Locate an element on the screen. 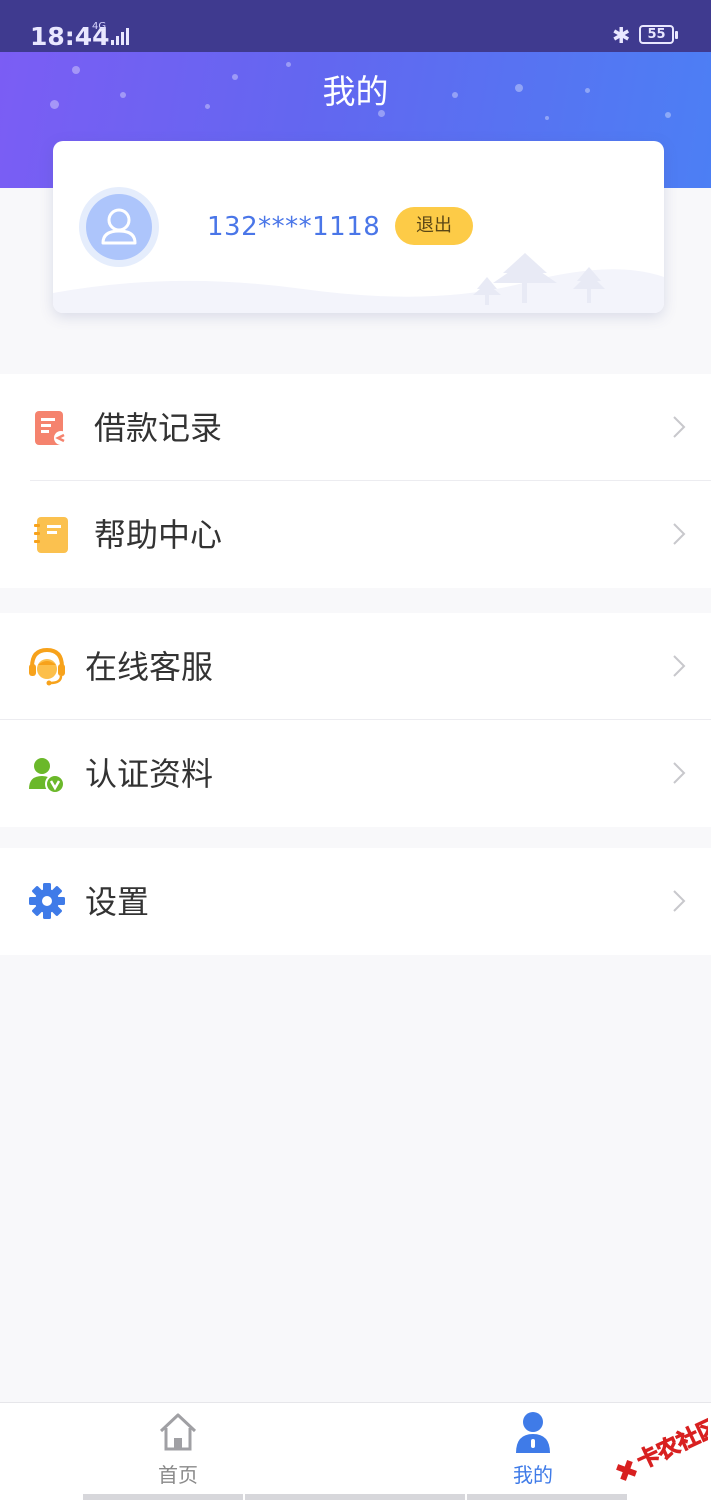 Image resolution: width=711 pixels, height=1501 pixels. battery-icon: 55 is located at coordinates (658, 34).